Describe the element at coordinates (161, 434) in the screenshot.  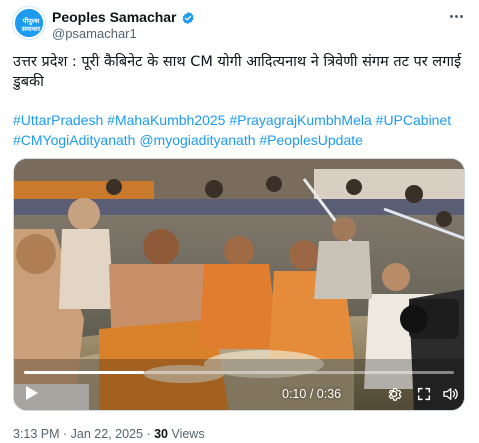
I see `views-count: 30` at that location.